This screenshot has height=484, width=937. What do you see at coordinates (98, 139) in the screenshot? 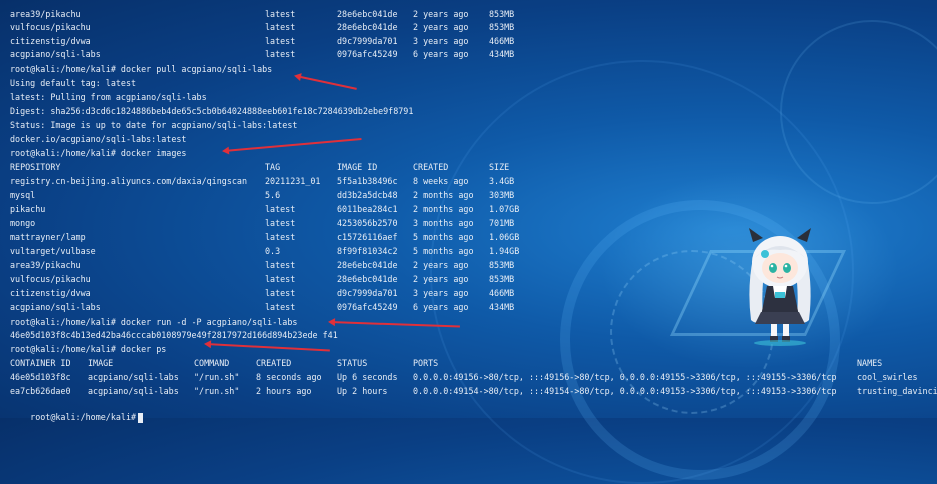
I see `pull-output-line: docker.io/acgpiano/sqli-labs:latest` at bounding box center [98, 139].